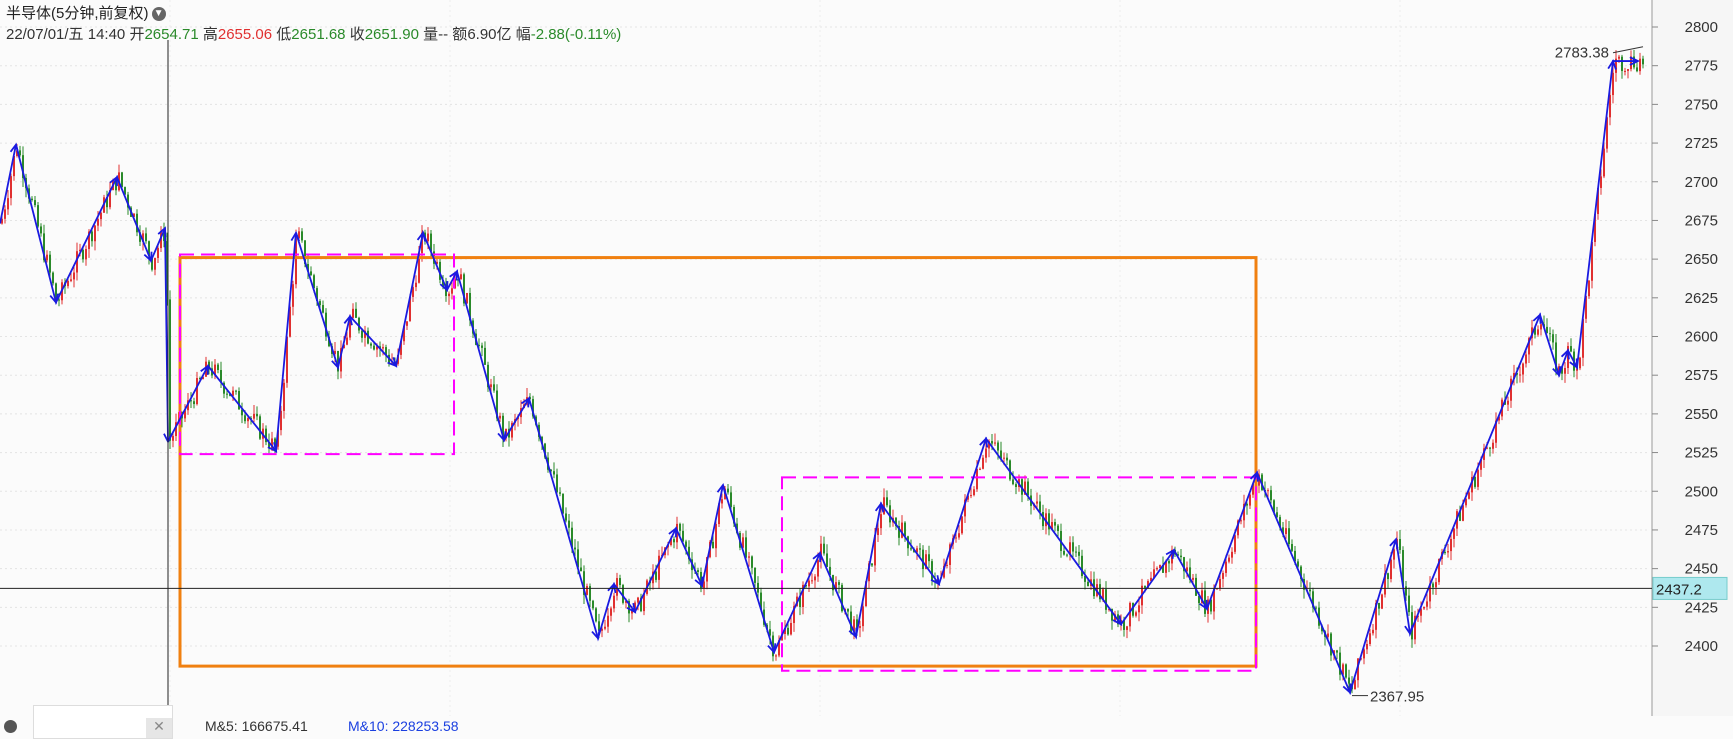 This screenshot has height=739, width=1733. I want to click on y-tick-label: 2625, so click(1701, 298).